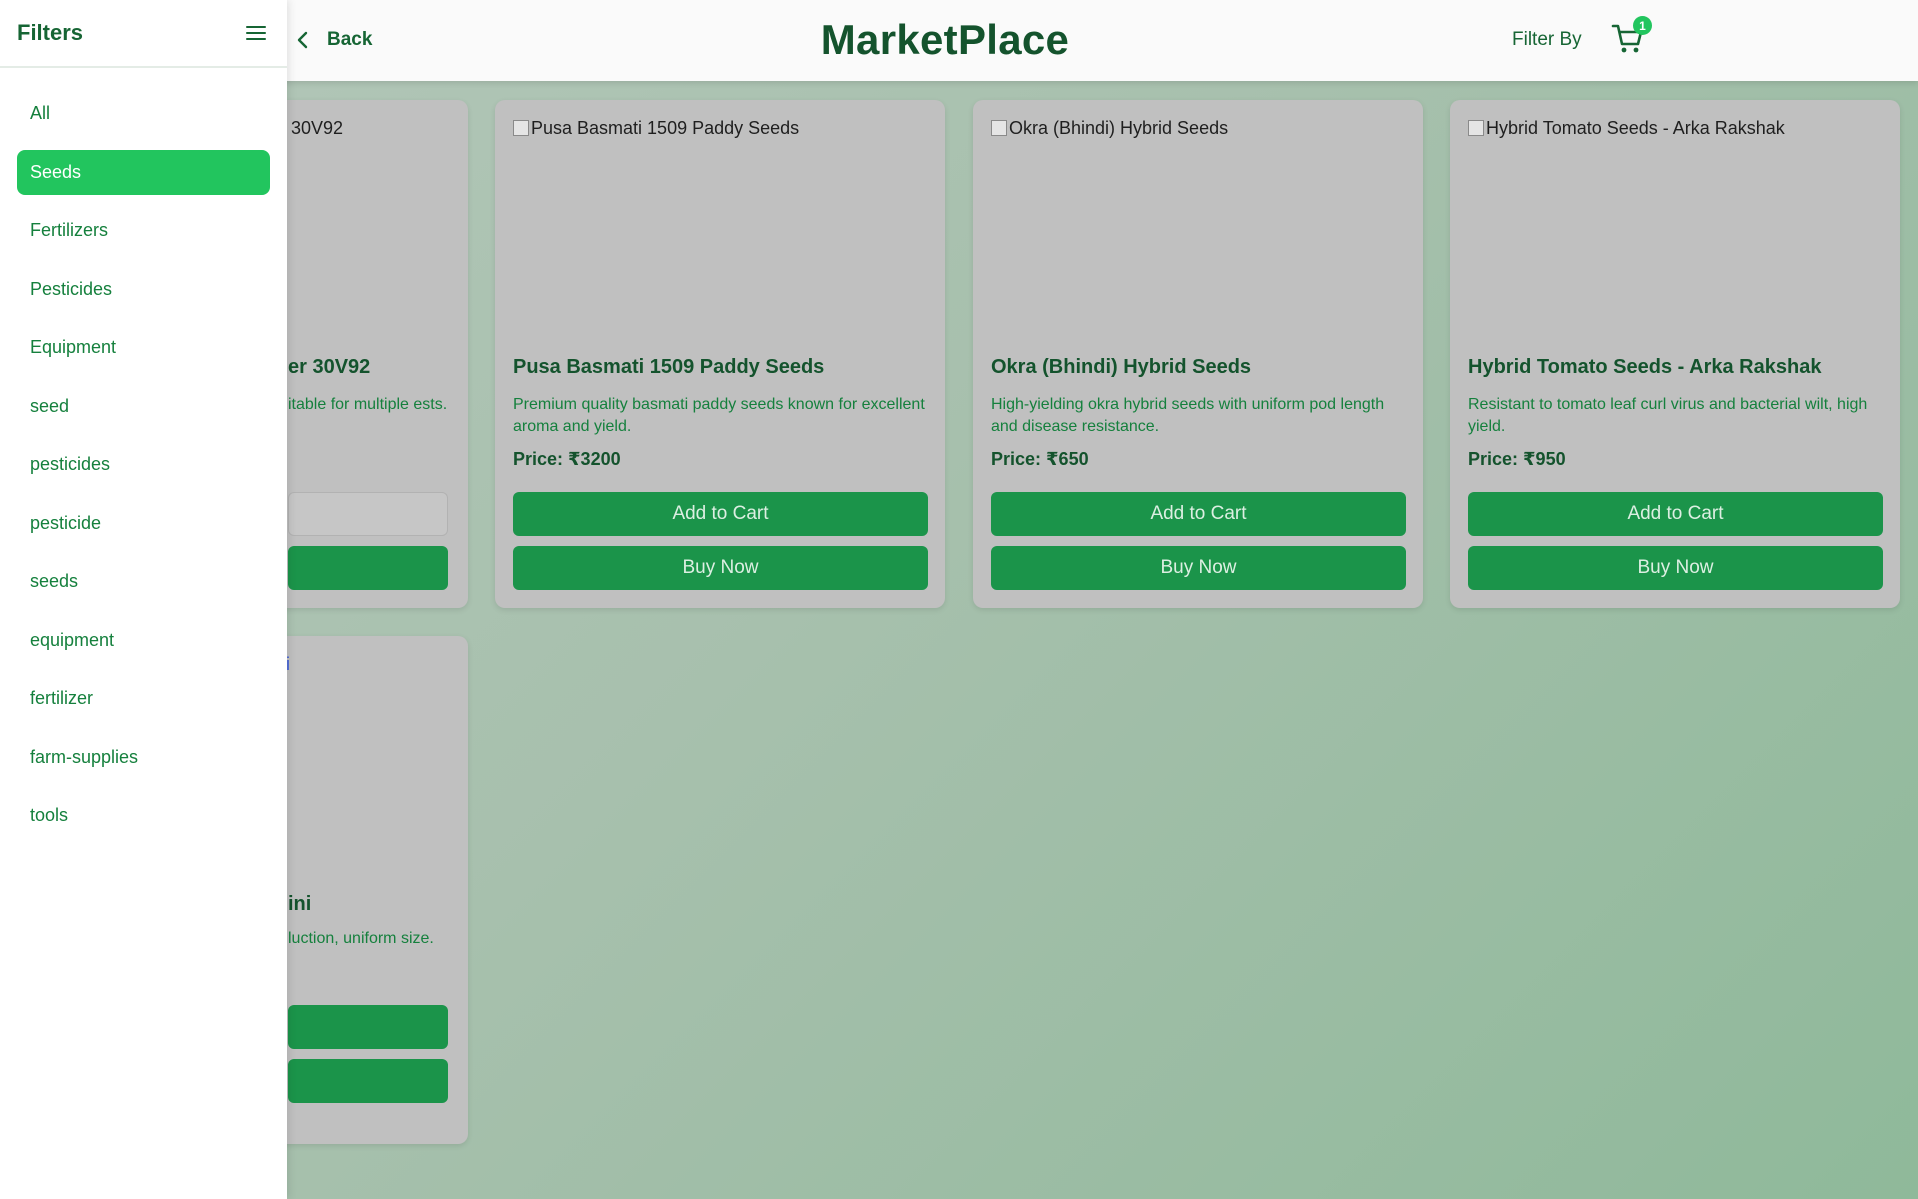 This screenshot has height=1199, width=1918. What do you see at coordinates (256, 33) in the screenshot?
I see `hamburger-menu-icon` at bounding box center [256, 33].